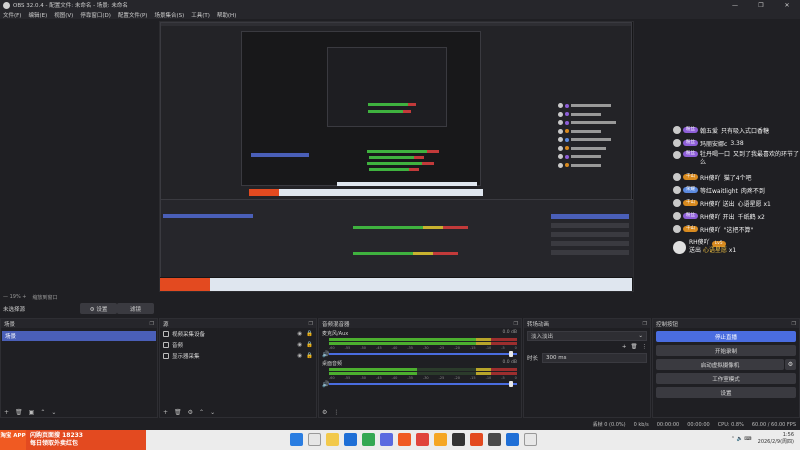 Image resolution: width=800 pixels, height=450 pixels. Describe the element at coordinates (394, 378) in the screenshot. I see `scale-tick-label: -40` at that location.